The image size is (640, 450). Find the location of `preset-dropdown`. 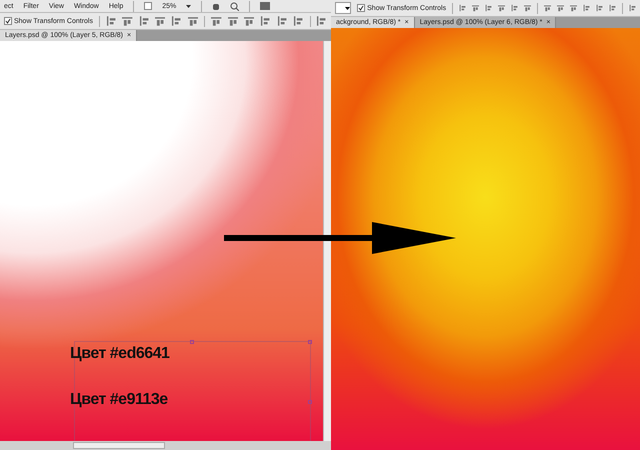

preset-dropdown is located at coordinates (343, 8).